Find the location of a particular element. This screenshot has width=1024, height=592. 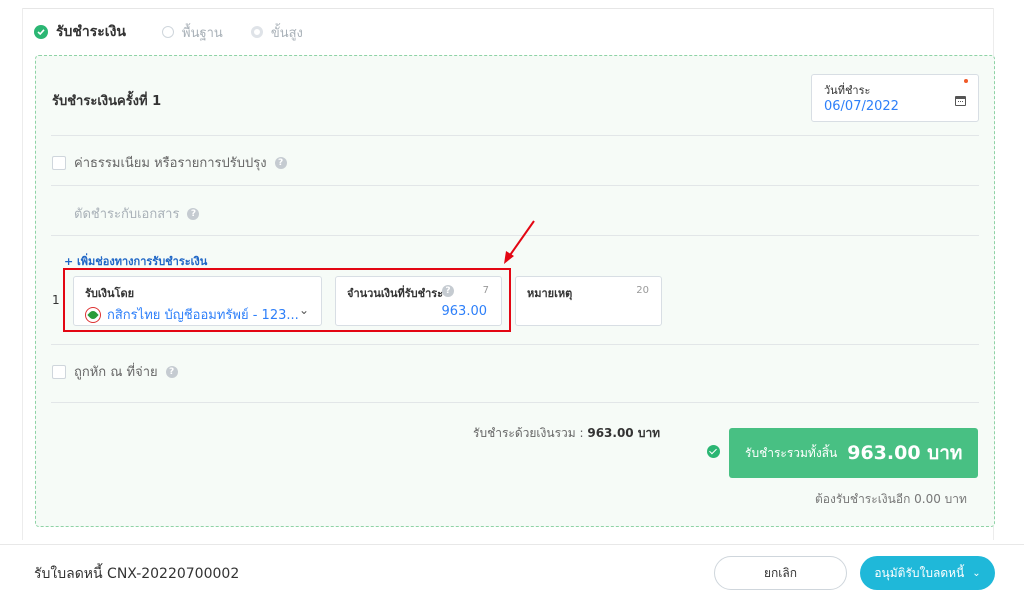

radio-basic is located at coordinates (168, 32).